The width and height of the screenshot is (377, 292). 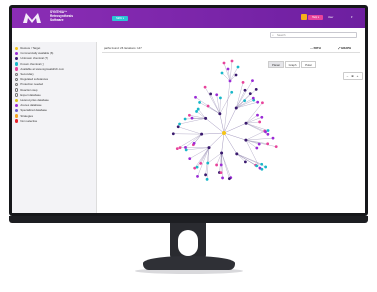 What do you see at coordinates (313, 35) in the screenshot?
I see `search-input: Search` at bounding box center [313, 35].